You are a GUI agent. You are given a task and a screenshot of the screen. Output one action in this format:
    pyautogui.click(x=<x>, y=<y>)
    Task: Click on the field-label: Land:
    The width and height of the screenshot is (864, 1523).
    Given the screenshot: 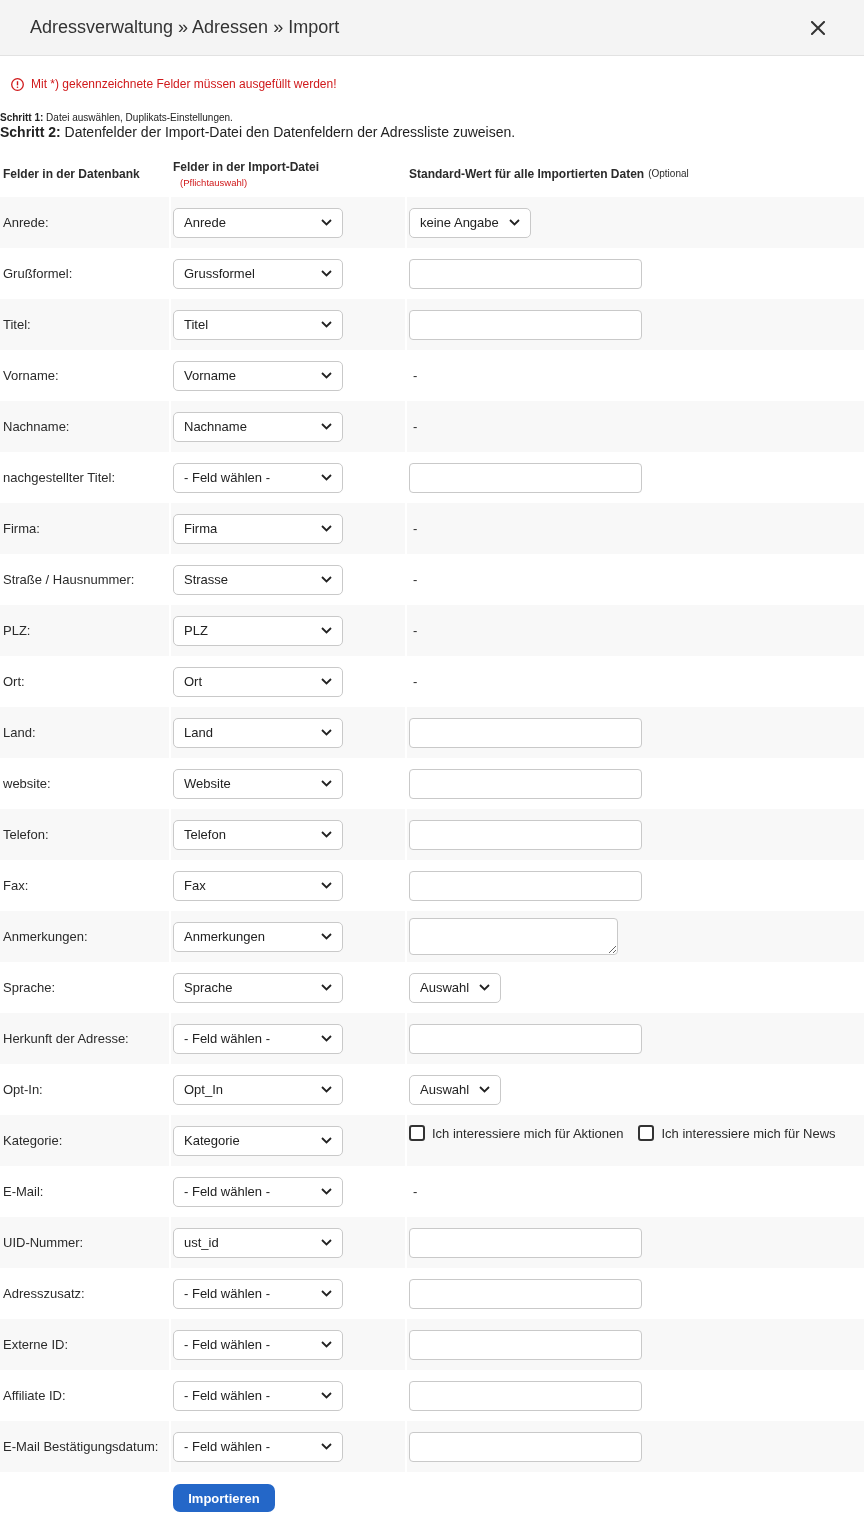 What is the action you would take?
    pyautogui.click(x=19, y=732)
    